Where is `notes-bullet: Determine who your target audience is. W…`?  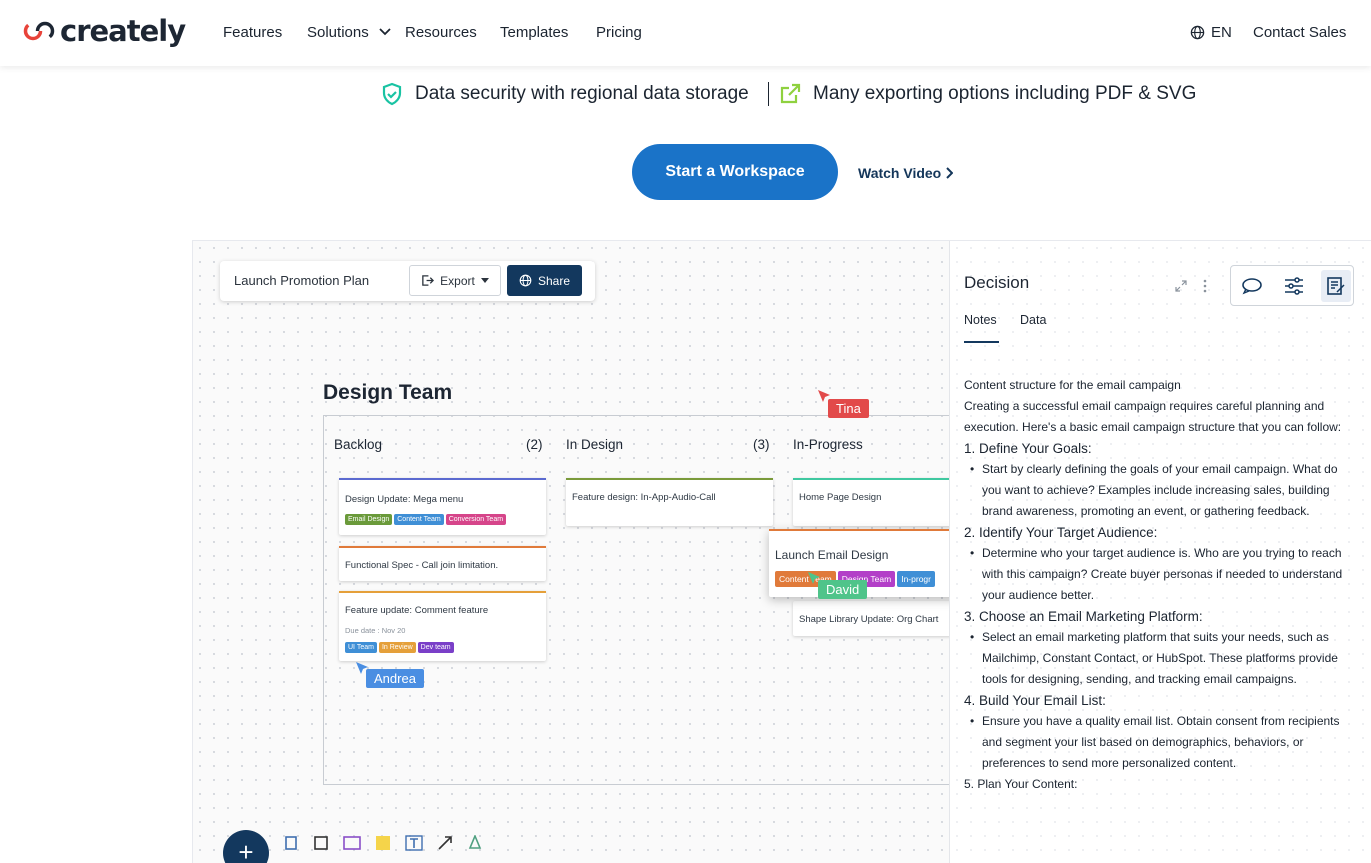
notes-bullet: Determine who your target audience is. W… is located at coordinates (1162, 574).